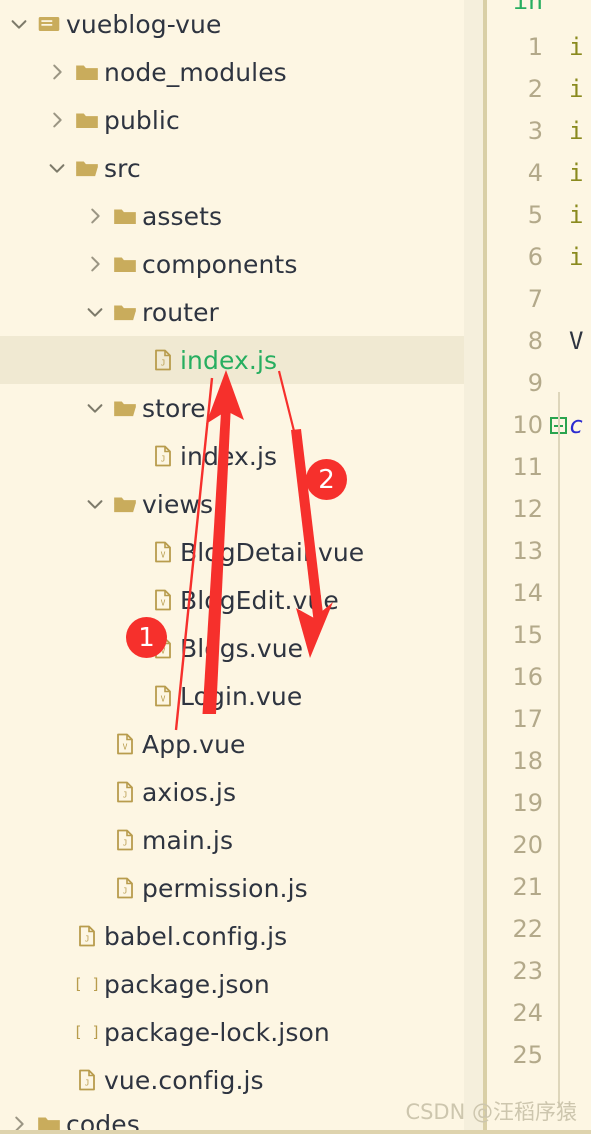 This screenshot has width=591, height=1134. I want to click on tree-item-label: main.js, so click(188, 840).